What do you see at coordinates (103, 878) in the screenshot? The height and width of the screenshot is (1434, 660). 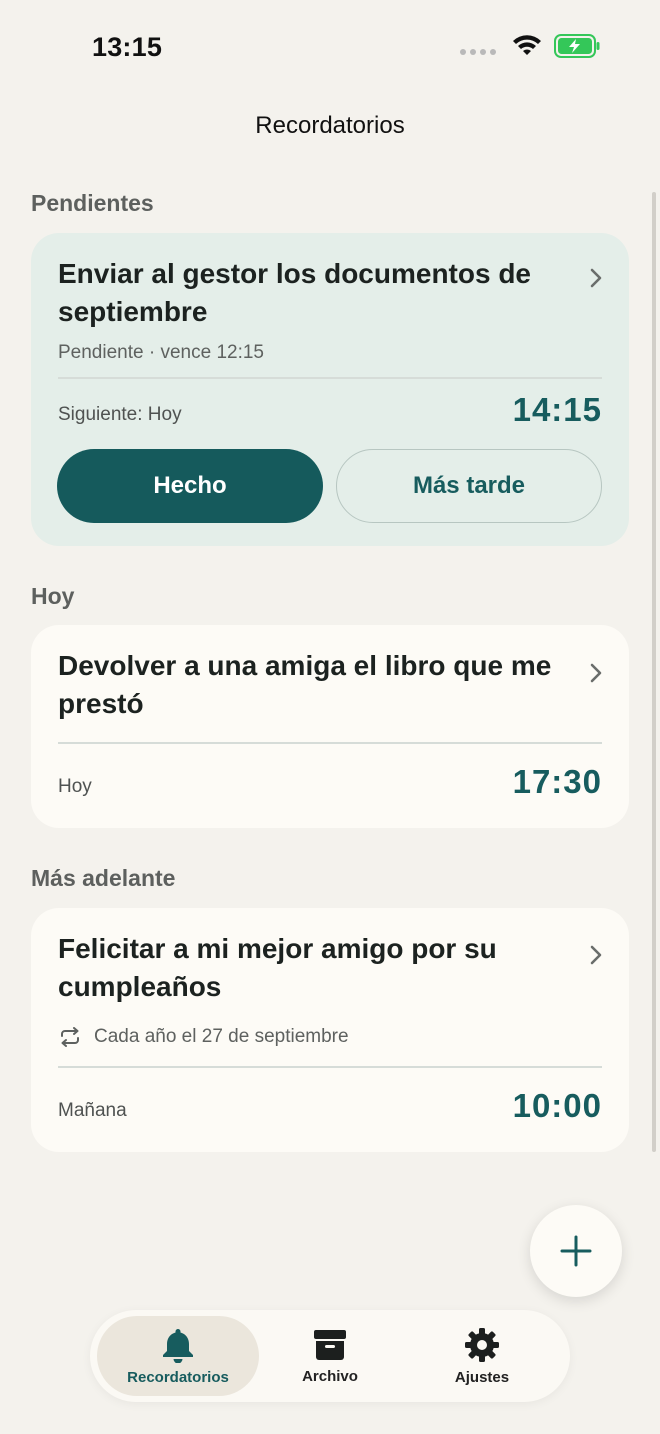 I see `section-later-label: Más adelante` at bounding box center [103, 878].